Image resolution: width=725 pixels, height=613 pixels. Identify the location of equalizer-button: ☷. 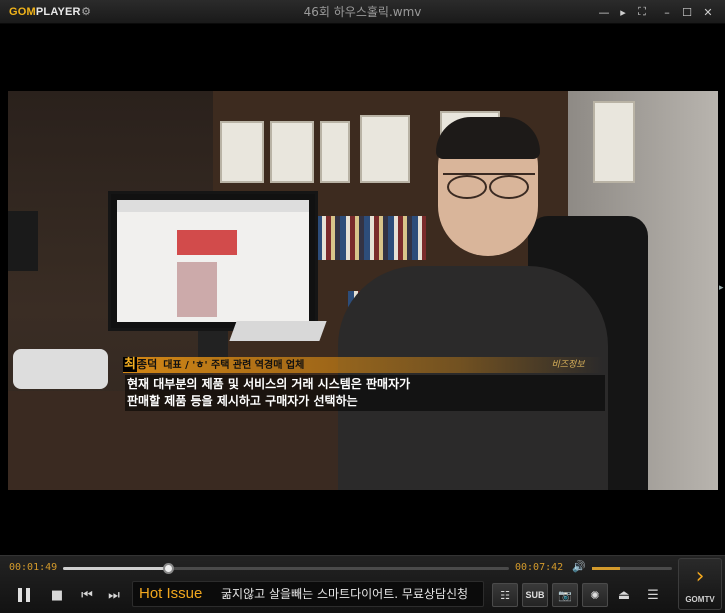
(505, 595).